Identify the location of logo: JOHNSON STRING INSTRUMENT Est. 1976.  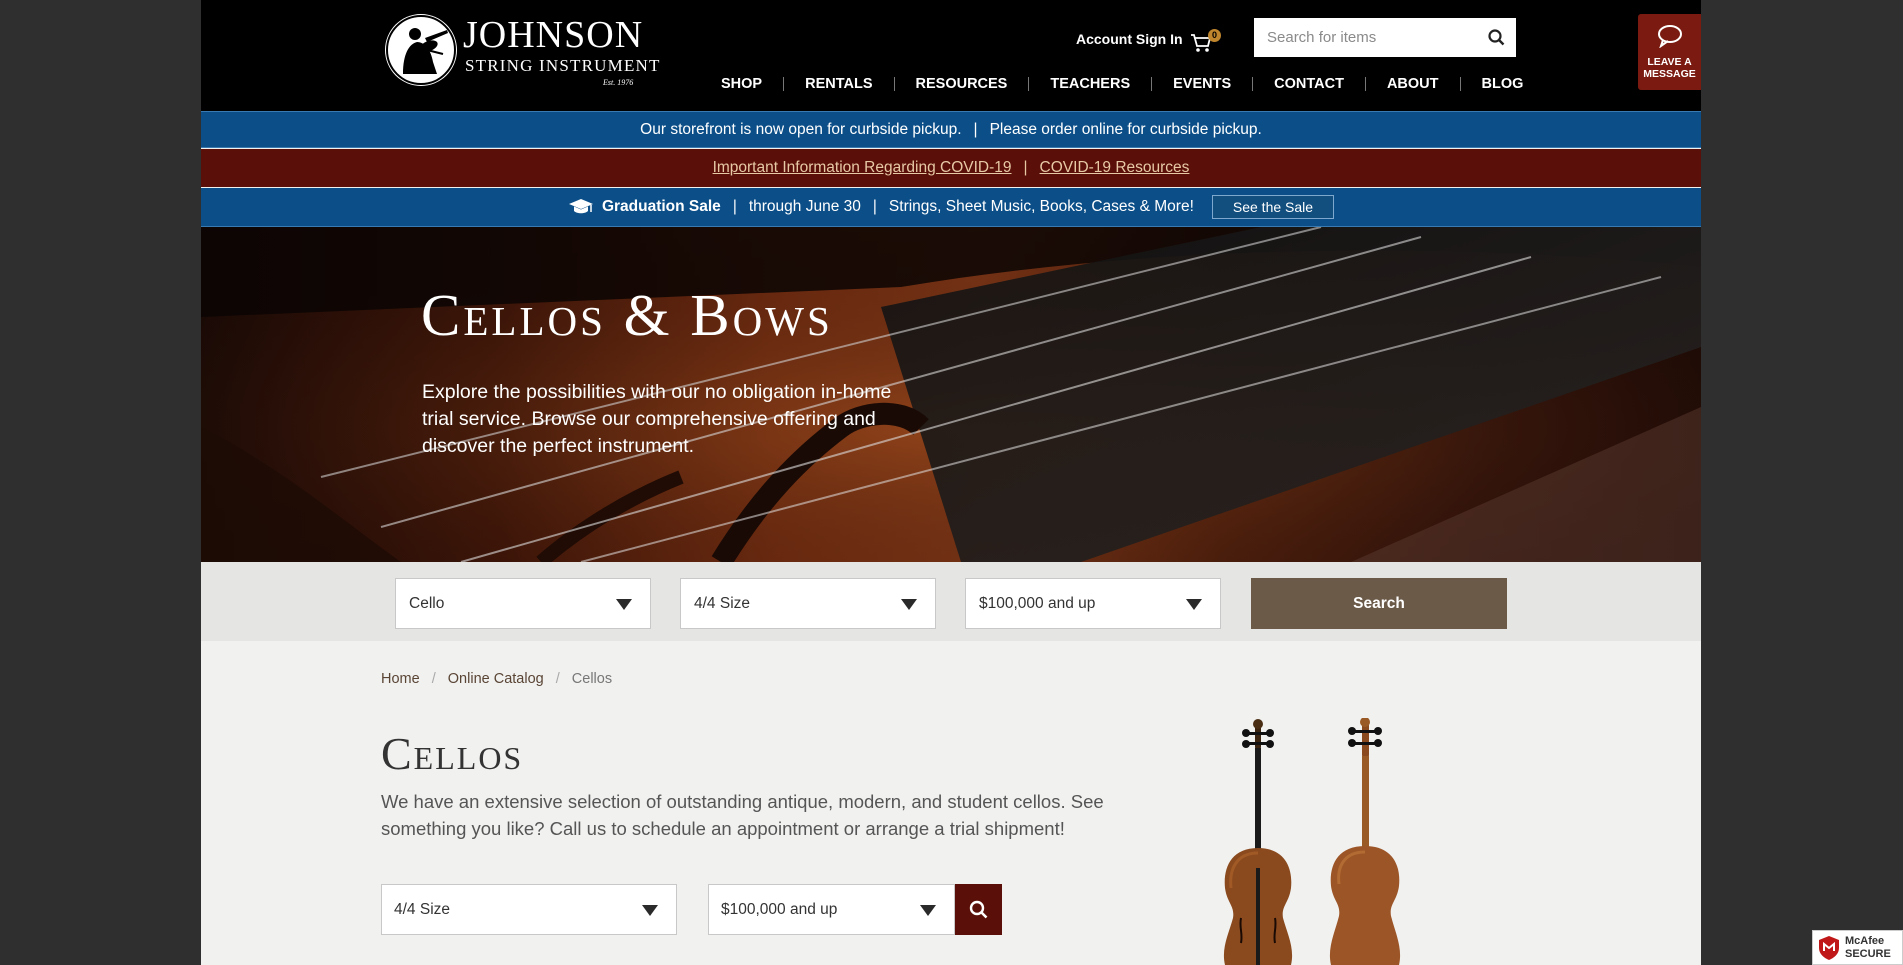
(522, 52).